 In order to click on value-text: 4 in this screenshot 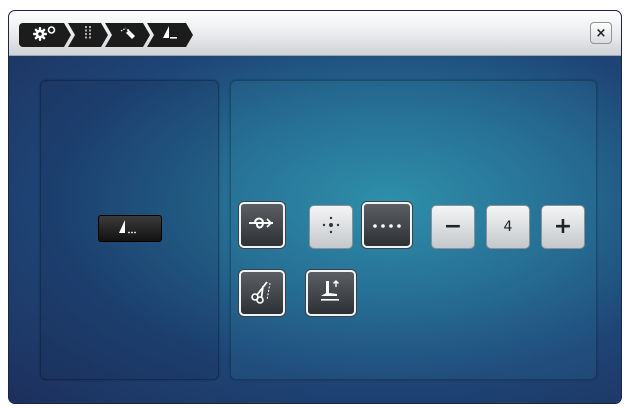, I will do `click(508, 227)`.